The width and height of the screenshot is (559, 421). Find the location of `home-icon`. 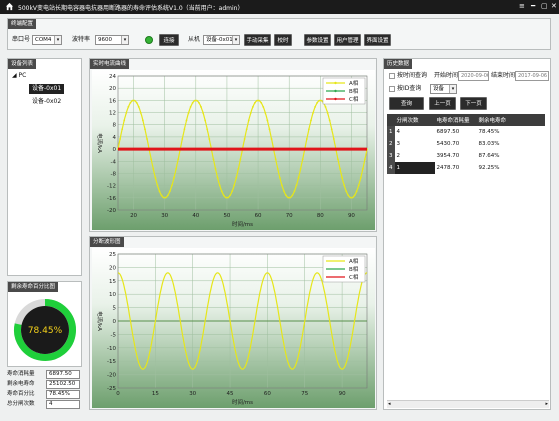

home-icon is located at coordinates (9, 6).